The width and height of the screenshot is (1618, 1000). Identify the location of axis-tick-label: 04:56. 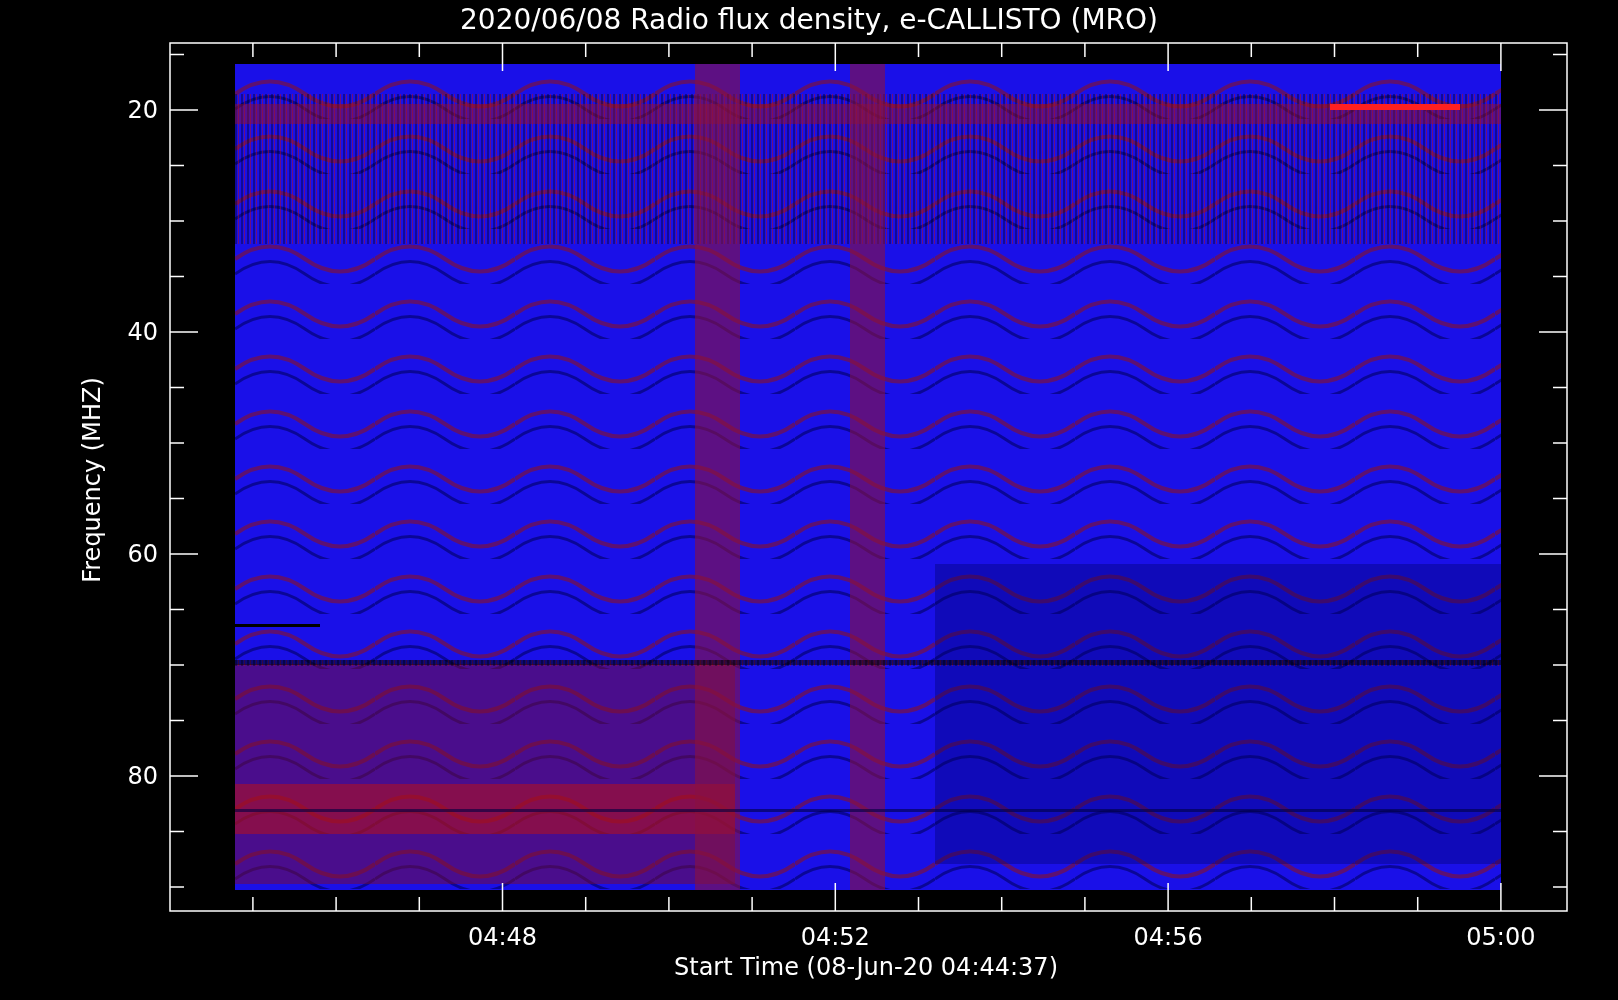
(1168, 937).